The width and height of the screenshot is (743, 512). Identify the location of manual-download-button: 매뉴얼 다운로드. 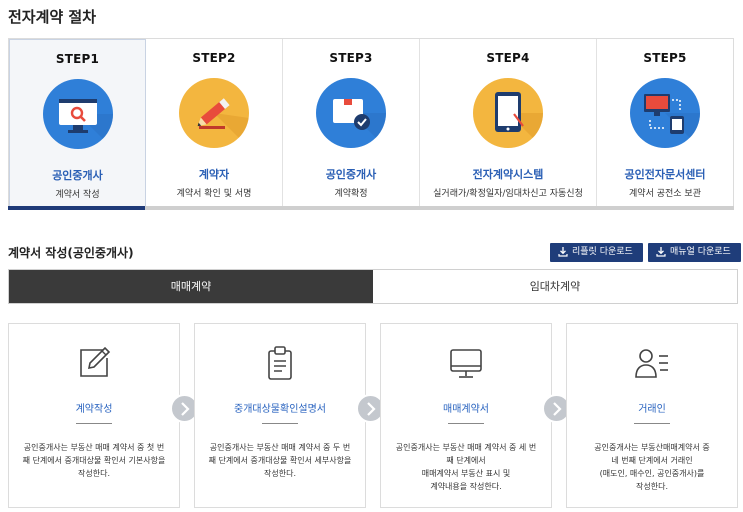
(694, 252).